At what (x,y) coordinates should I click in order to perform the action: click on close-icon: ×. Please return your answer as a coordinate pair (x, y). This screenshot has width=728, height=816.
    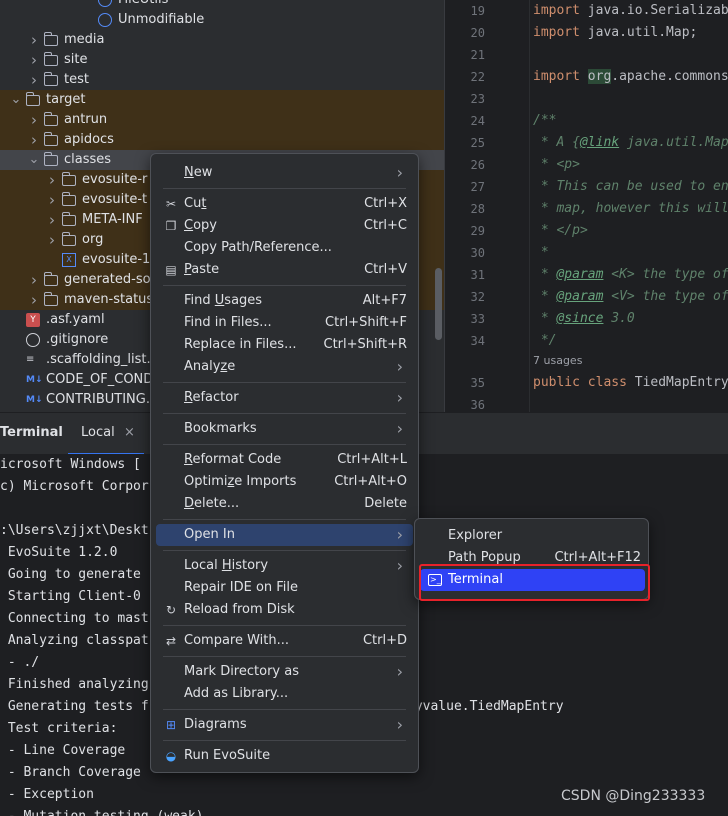
    Looking at the image, I should click on (129, 432).